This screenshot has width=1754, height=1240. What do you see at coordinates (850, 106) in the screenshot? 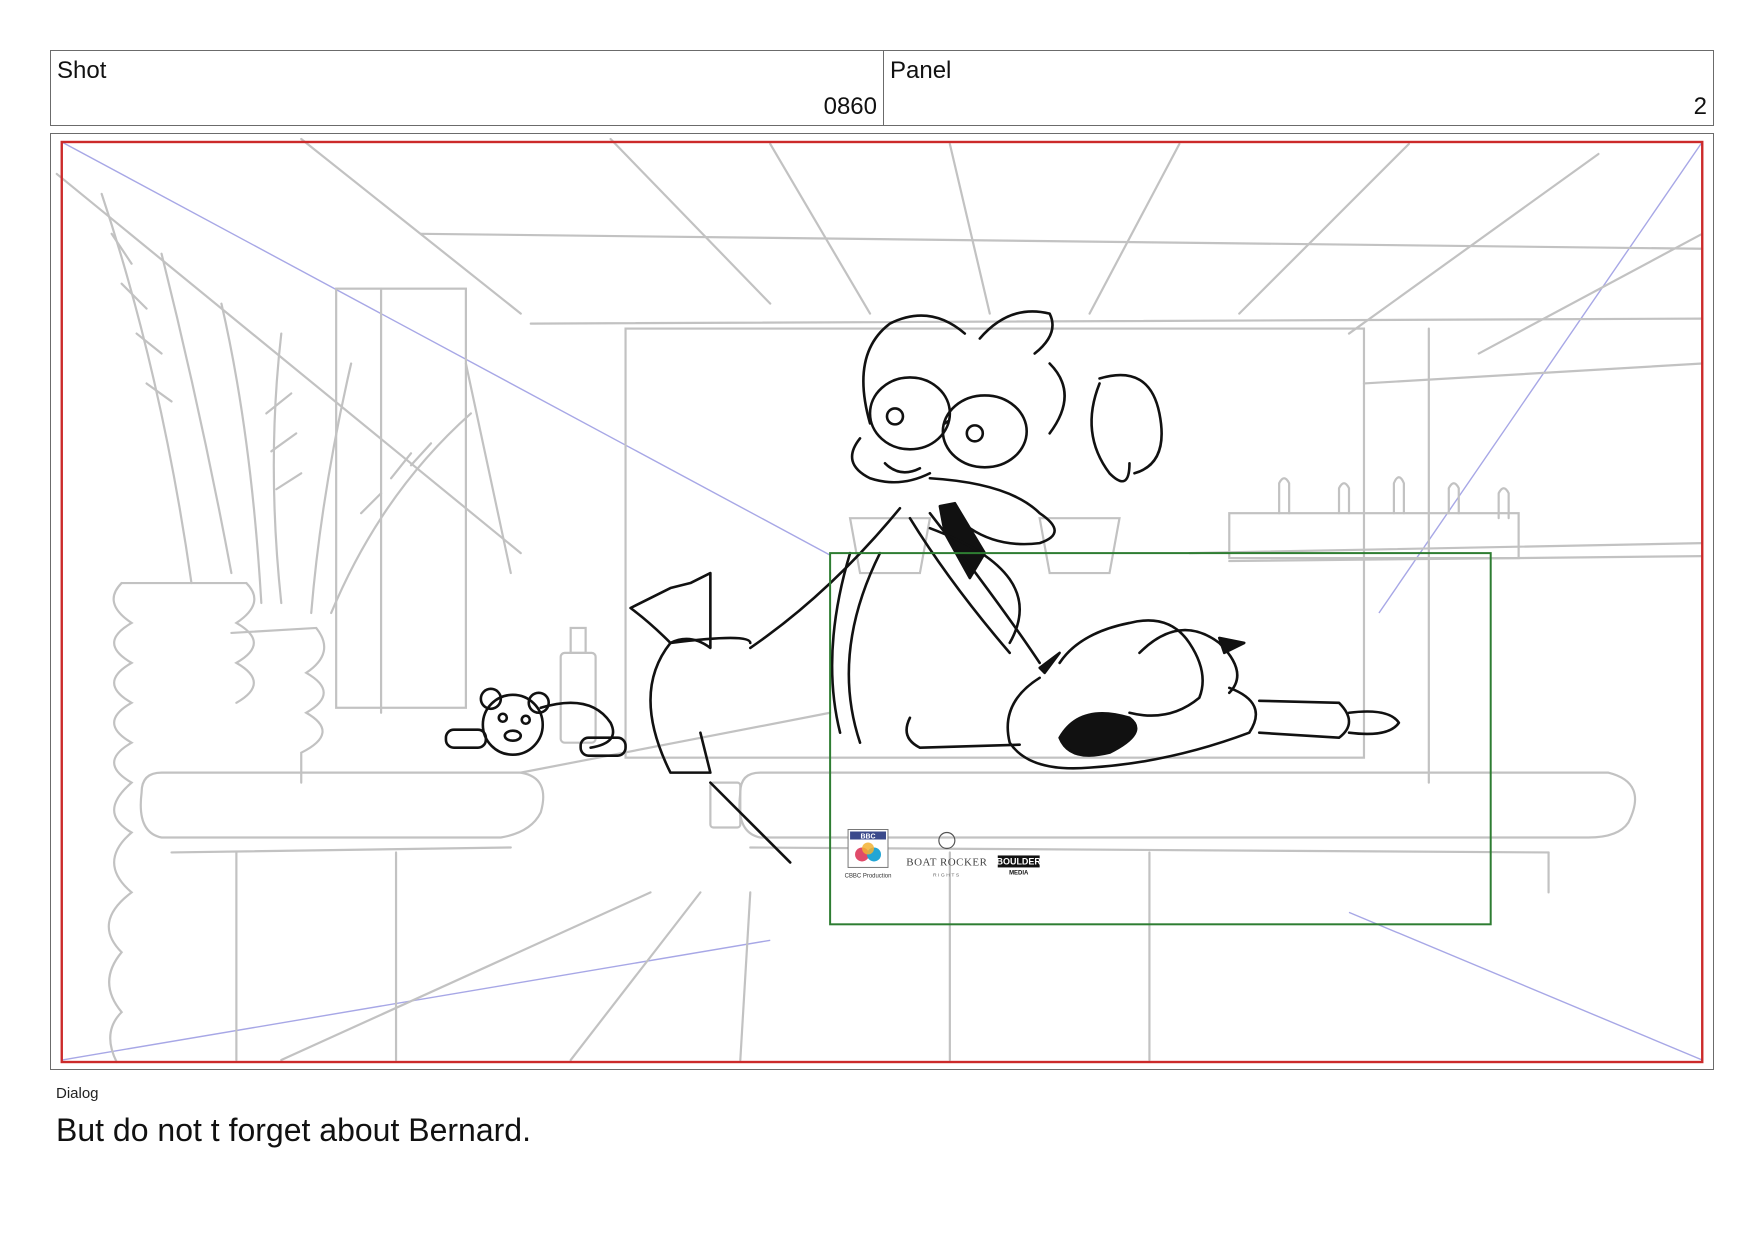
I see `shot-number: 0860` at bounding box center [850, 106].